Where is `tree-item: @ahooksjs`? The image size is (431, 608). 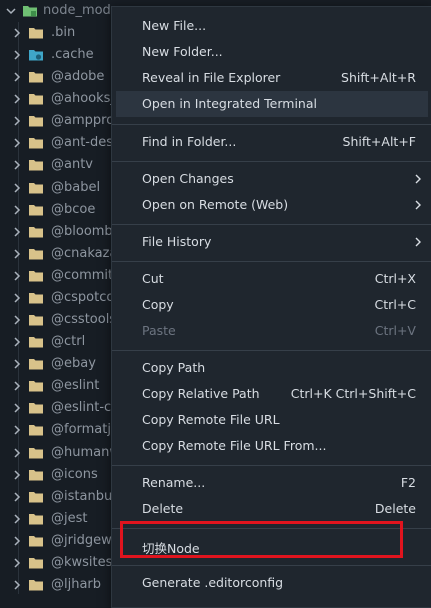 tree-item: @ahooksjs is located at coordinates (57, 99).